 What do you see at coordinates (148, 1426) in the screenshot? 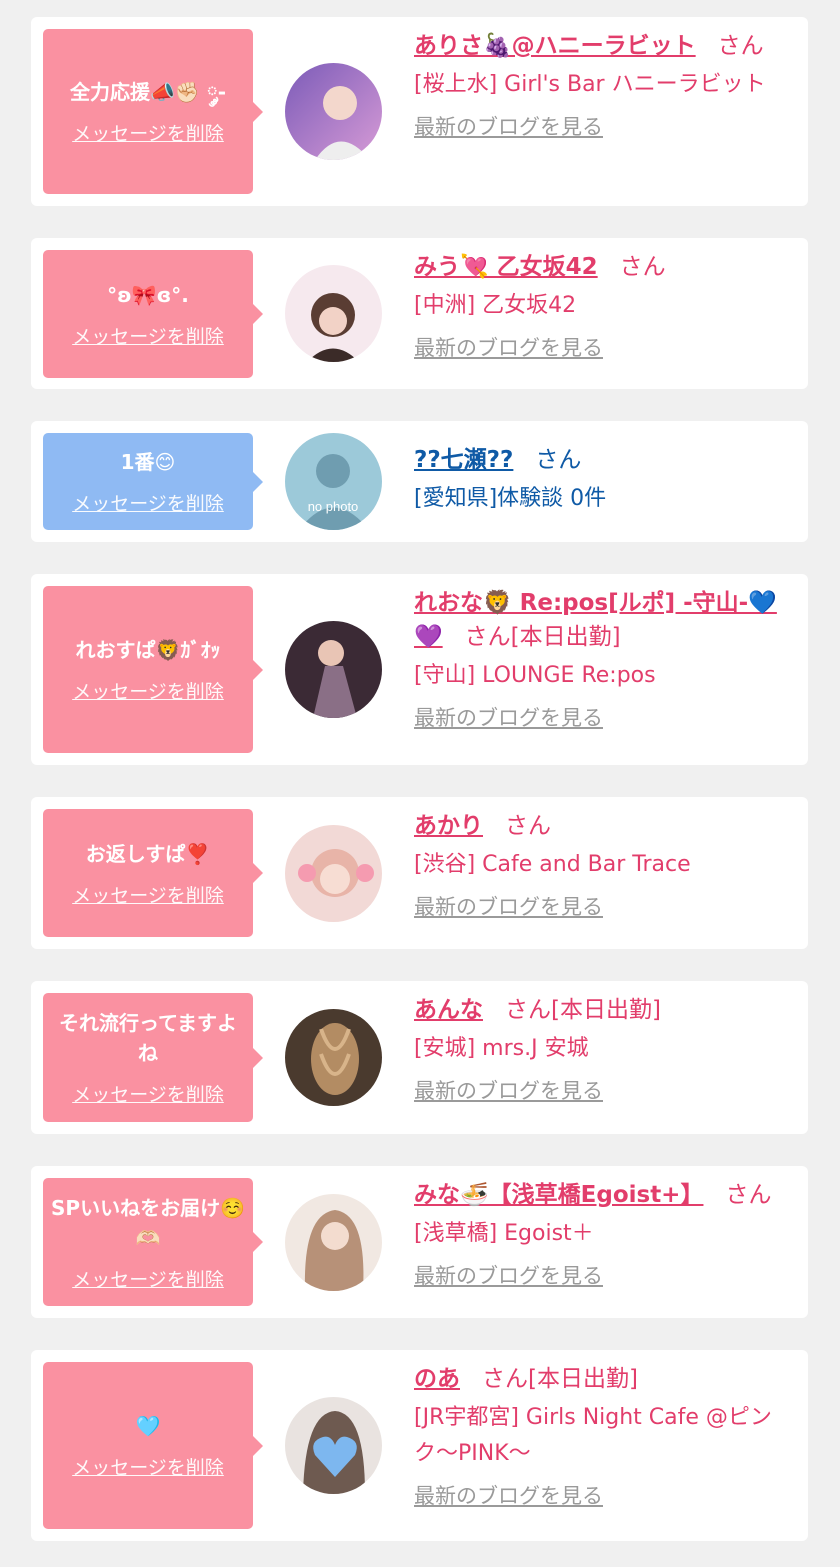
I see `message-text: 🩵` at bounding box center [148, 1426].